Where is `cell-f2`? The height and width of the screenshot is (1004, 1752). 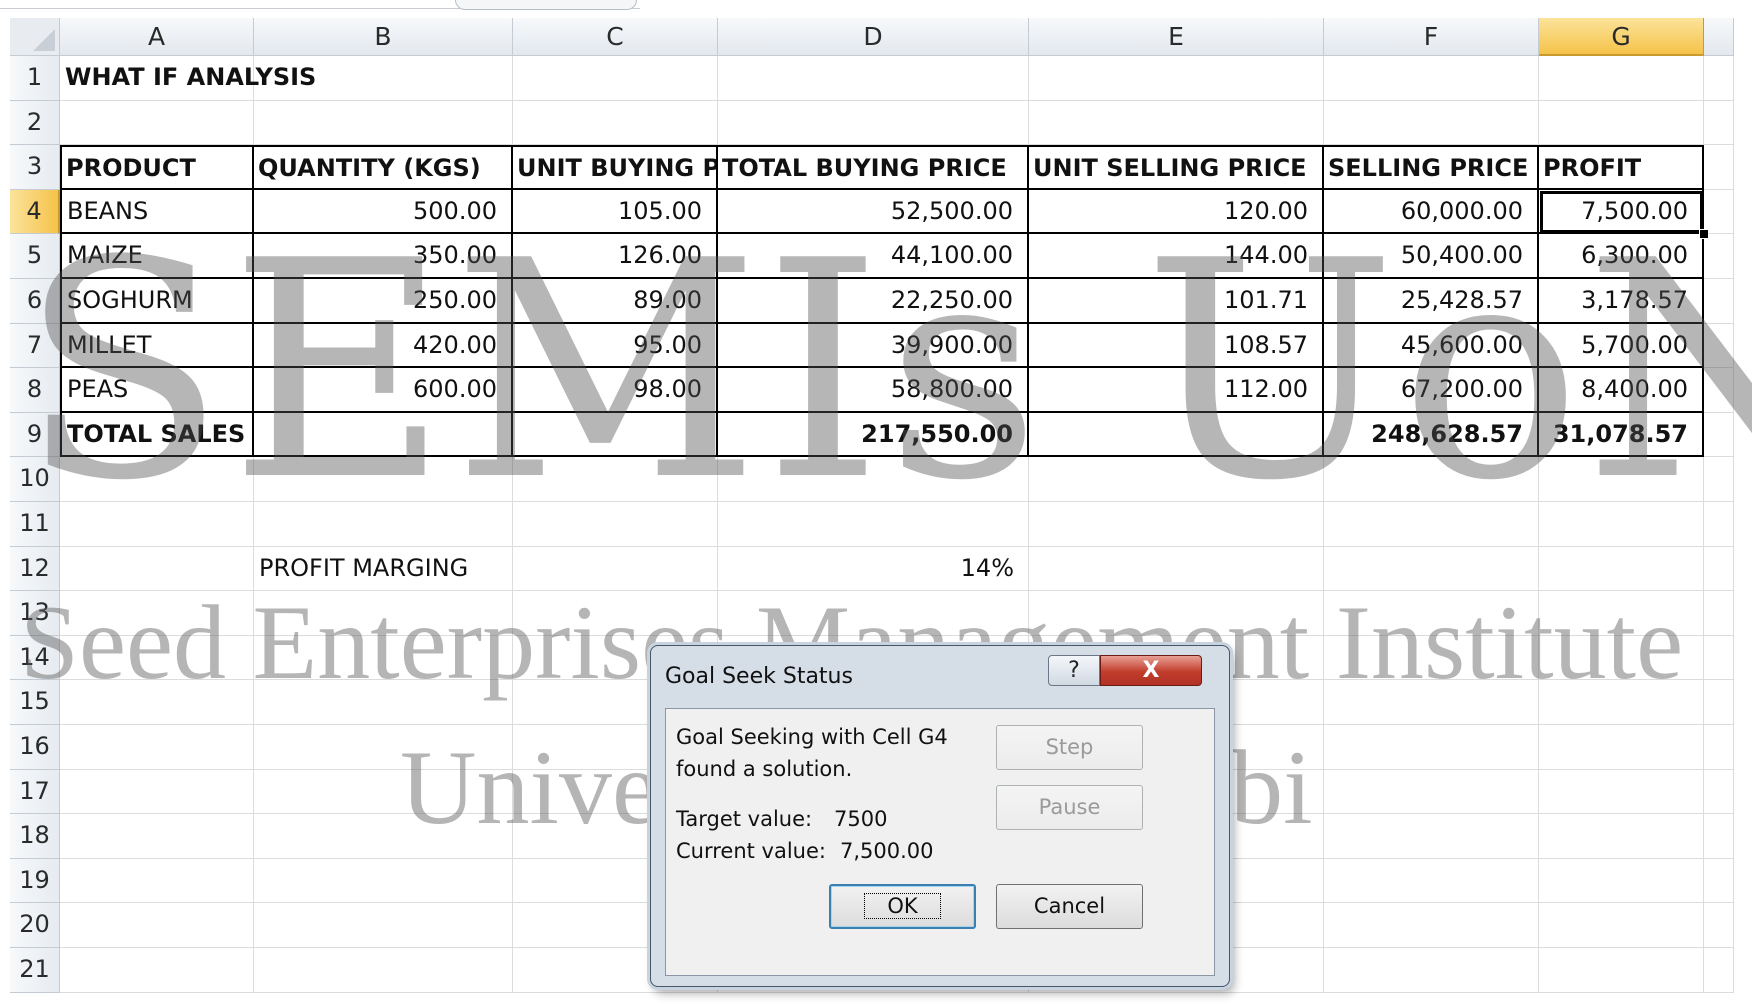
cell-f2 is located at coordinates (1431, 123).